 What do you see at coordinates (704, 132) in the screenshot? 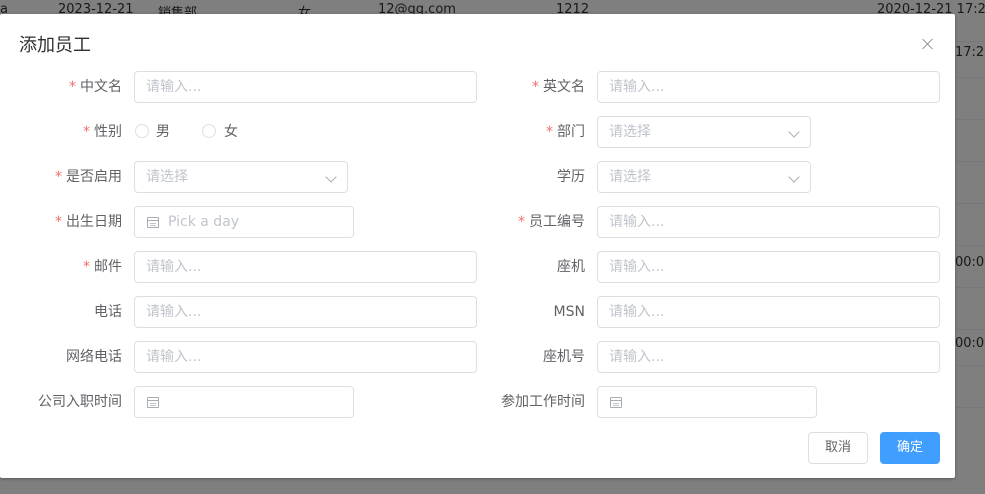
I see `department-select: 请选择` at bounding box center [704, 132].